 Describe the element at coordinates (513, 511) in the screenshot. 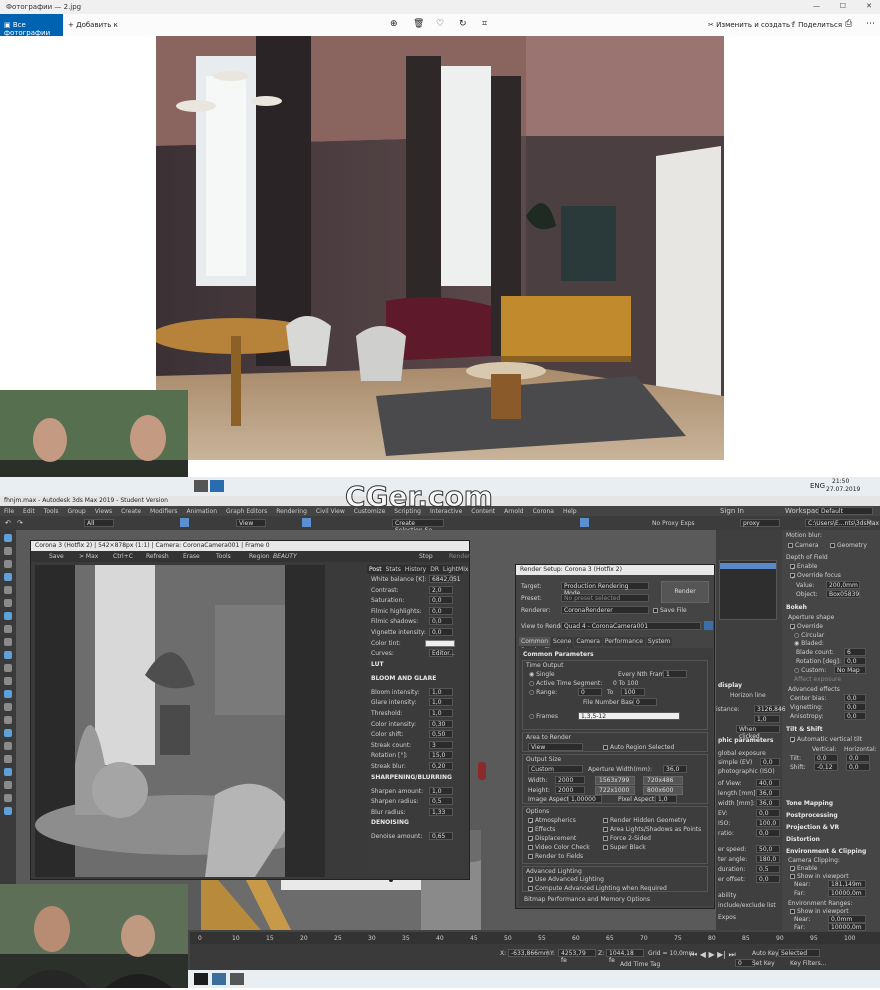

I see `menu-item: Arnold` at that location.